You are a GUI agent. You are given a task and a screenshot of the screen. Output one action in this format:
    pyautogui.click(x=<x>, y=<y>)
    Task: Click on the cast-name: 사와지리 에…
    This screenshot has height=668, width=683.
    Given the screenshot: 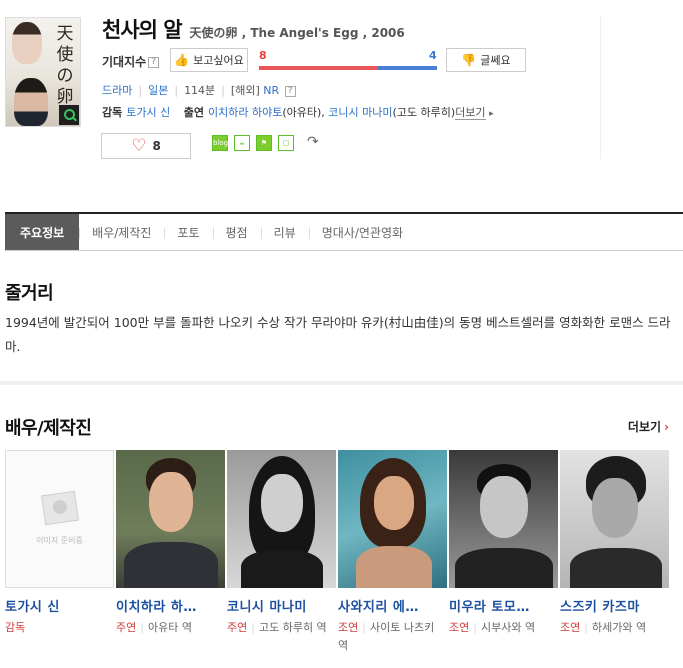 What is the action you would take?
    pyautogui.click(x=391, y=605)
    